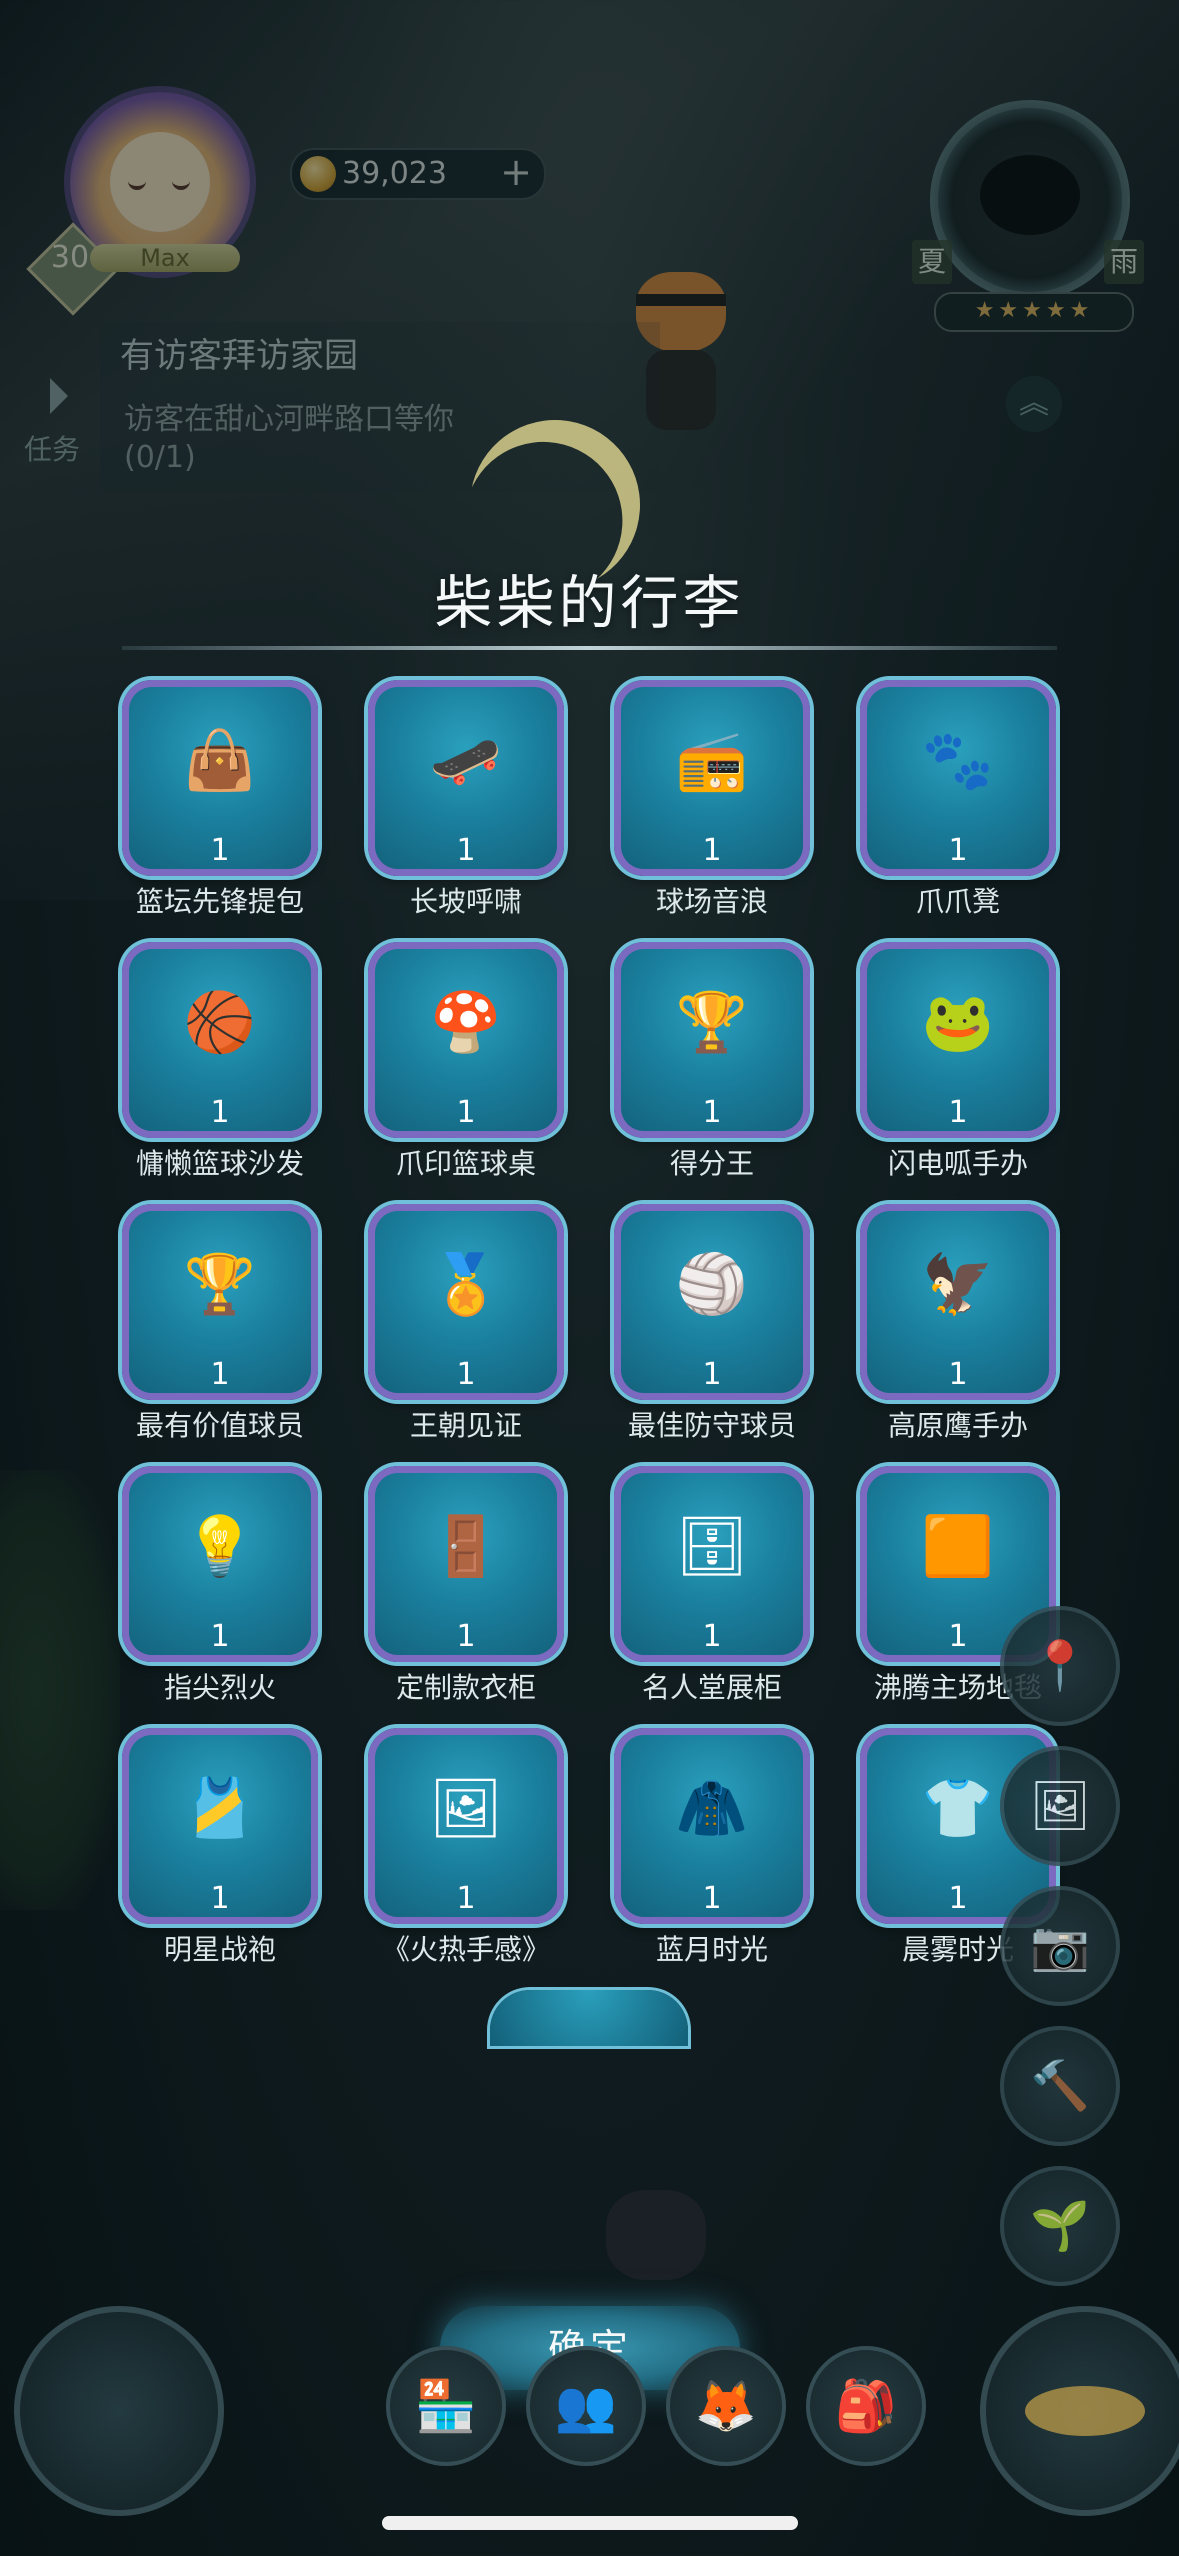  Describe the element at coordinates (586, 2406) in the screenshot. I see `friends-icon: 👥` at that location.